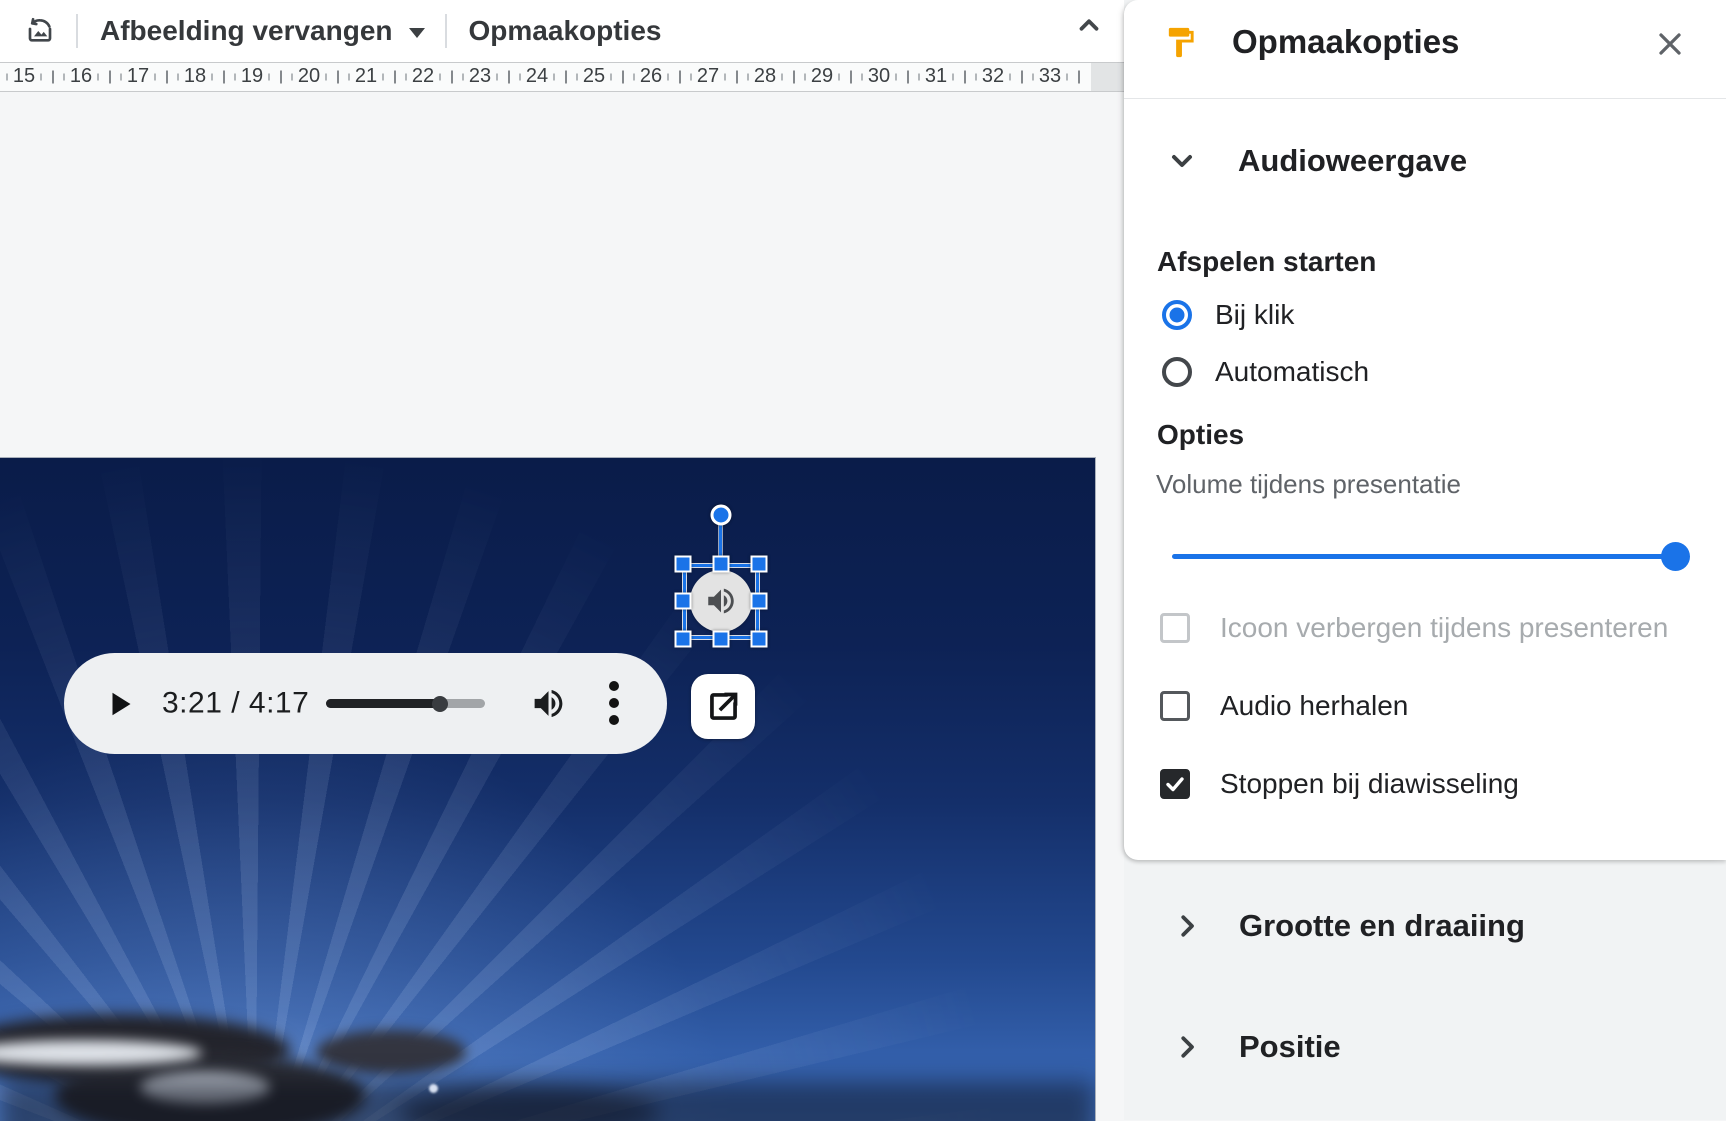 This screenshot has width=1726, height=1121. Describe the element at coordinates (1255, 314) in the screenshot. I see `radio-label: Bij klik` at that location.